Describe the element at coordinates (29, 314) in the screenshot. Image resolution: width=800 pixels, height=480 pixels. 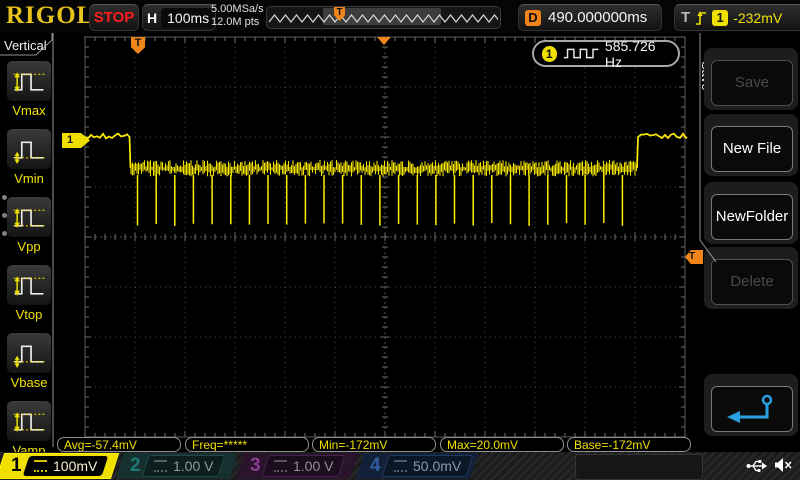
I see `menu-item-label: Vtop` at that location.